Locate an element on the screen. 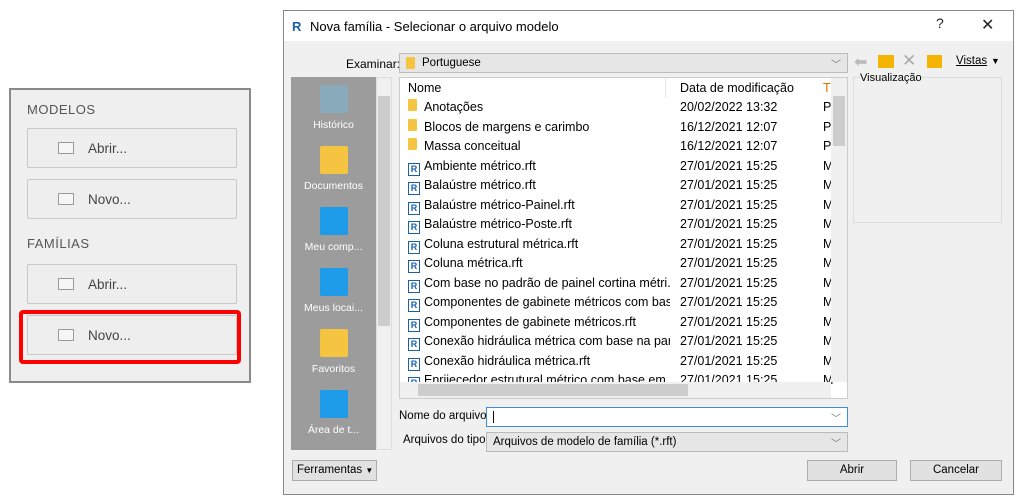  column-header-type: T is located at coordinates (827, 88).